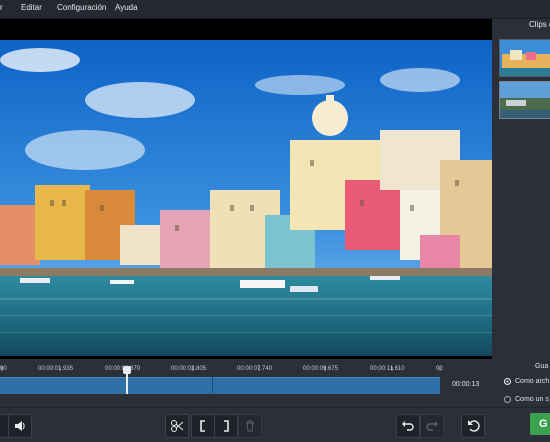 The width and height of the screenshot is (550, 442). I want to click on radio-icon, so click(507, 399).